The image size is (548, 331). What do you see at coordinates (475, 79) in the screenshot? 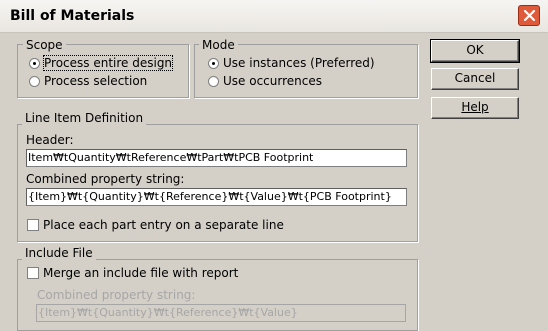
I see `cancel-button: Cancel` at bounding box center [475, 79].